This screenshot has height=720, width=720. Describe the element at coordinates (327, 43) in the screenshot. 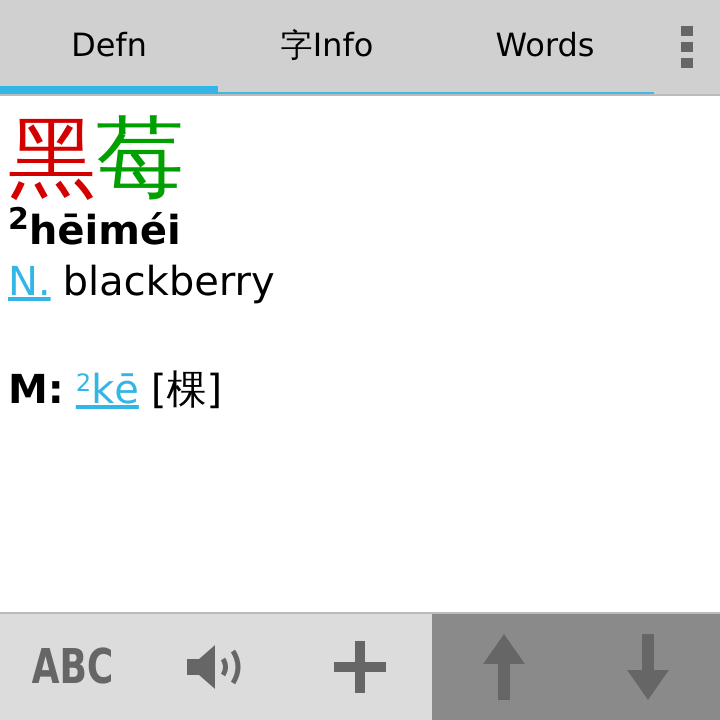

I see `tab: 字Info` at that location.